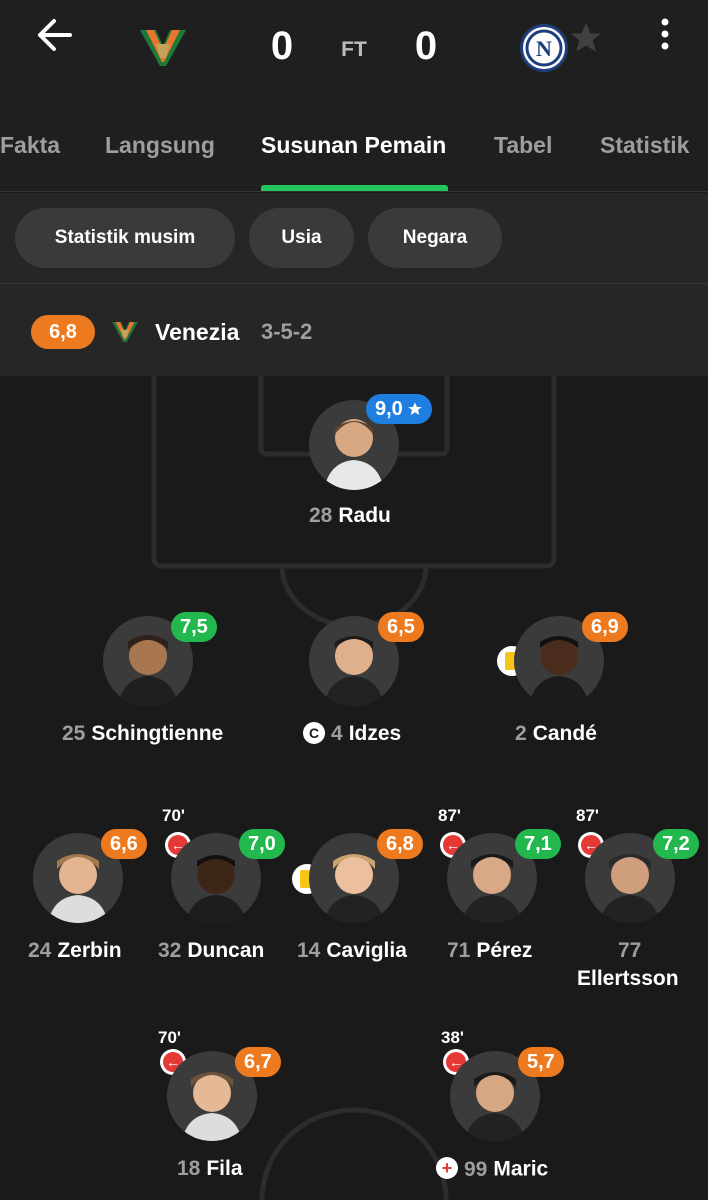  Describe the element at coordinates (632, 951) in the screenshot. I see `player-number-ellertsson: 77` at that location.